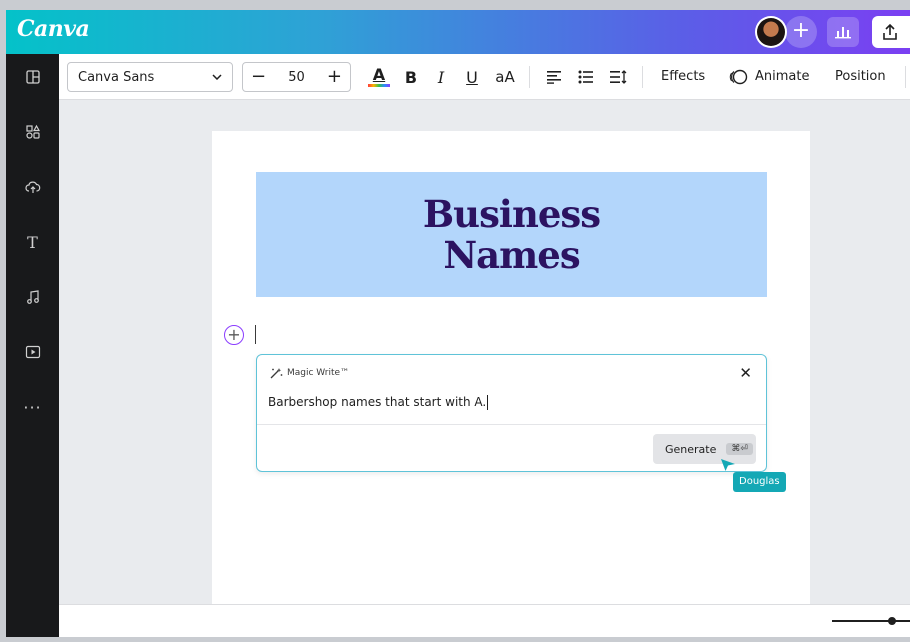 Image resolution: width=910 pixels, height=642 pixels. I want to click on music-icon, so click(32, 297).